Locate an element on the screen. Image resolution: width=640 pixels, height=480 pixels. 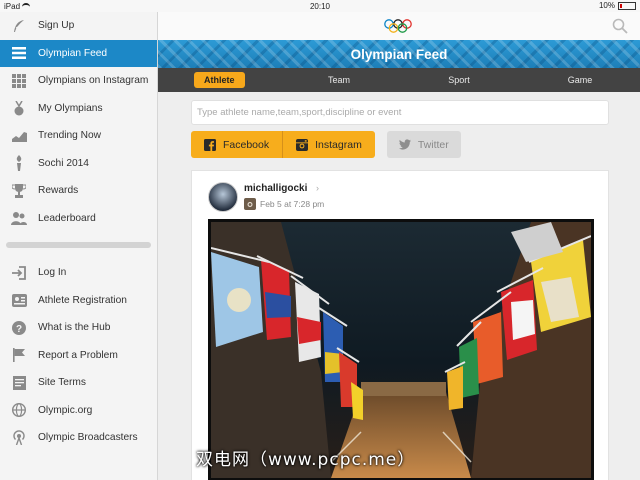
trend-icon is located at coordinates (19, 136).